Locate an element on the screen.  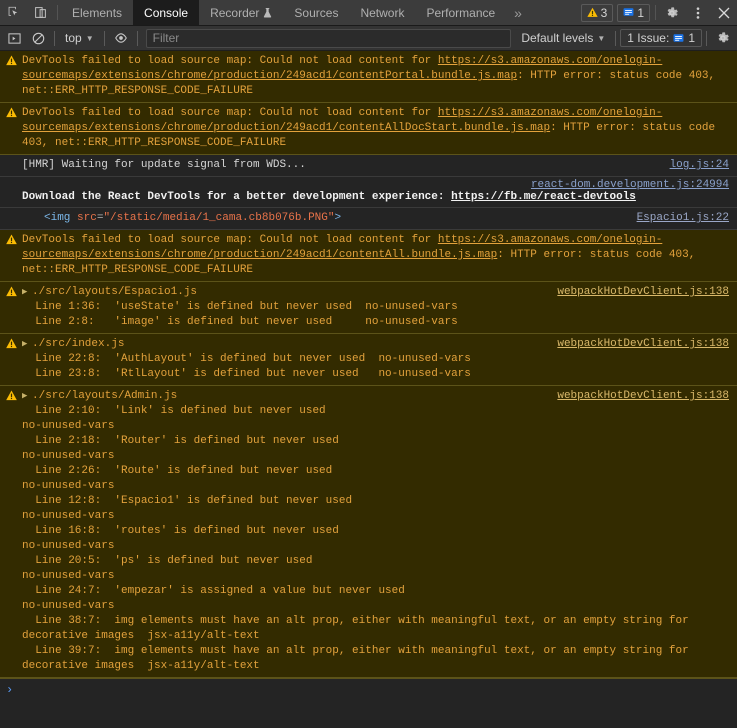
warning-count-value: 3 is located at coordinates (604, 12).